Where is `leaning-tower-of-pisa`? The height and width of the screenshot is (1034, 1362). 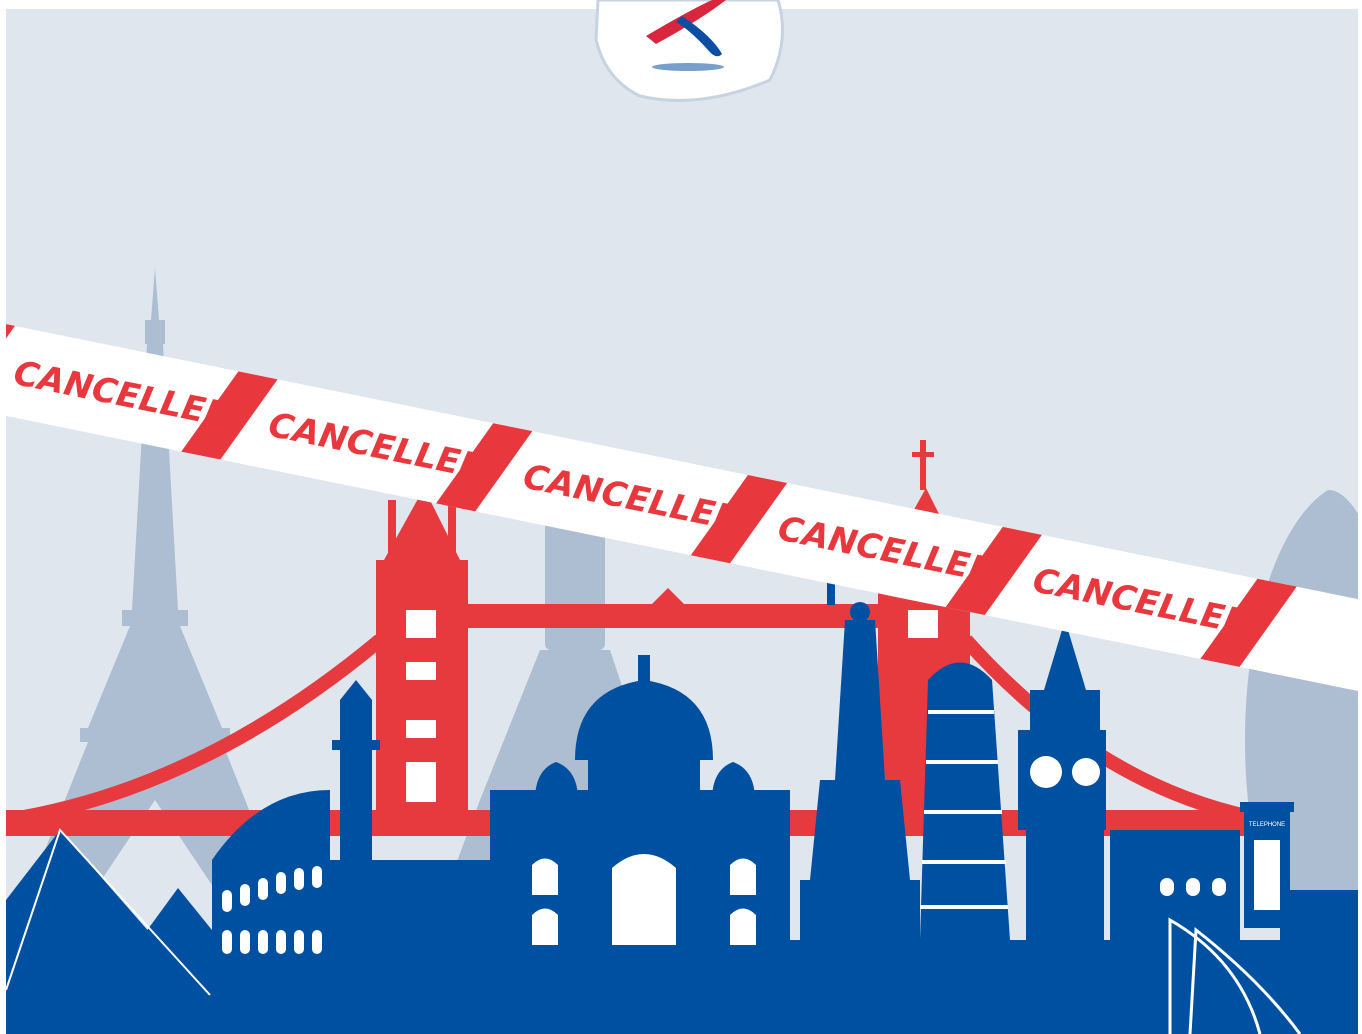 leaning-tower-of-pisa is located at coordinates (965, 801).